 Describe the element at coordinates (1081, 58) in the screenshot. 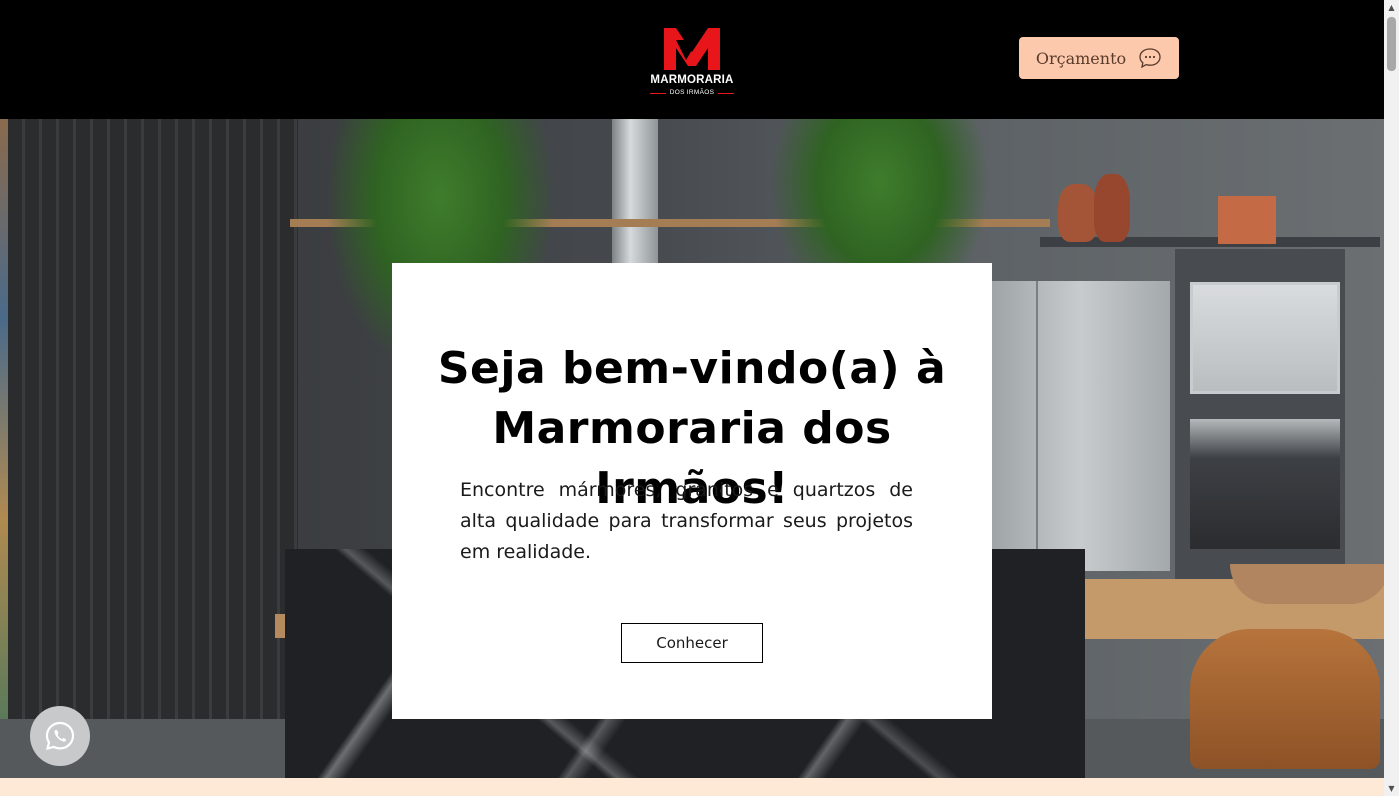

I see `quote-button-label: Orçamento` at that location.